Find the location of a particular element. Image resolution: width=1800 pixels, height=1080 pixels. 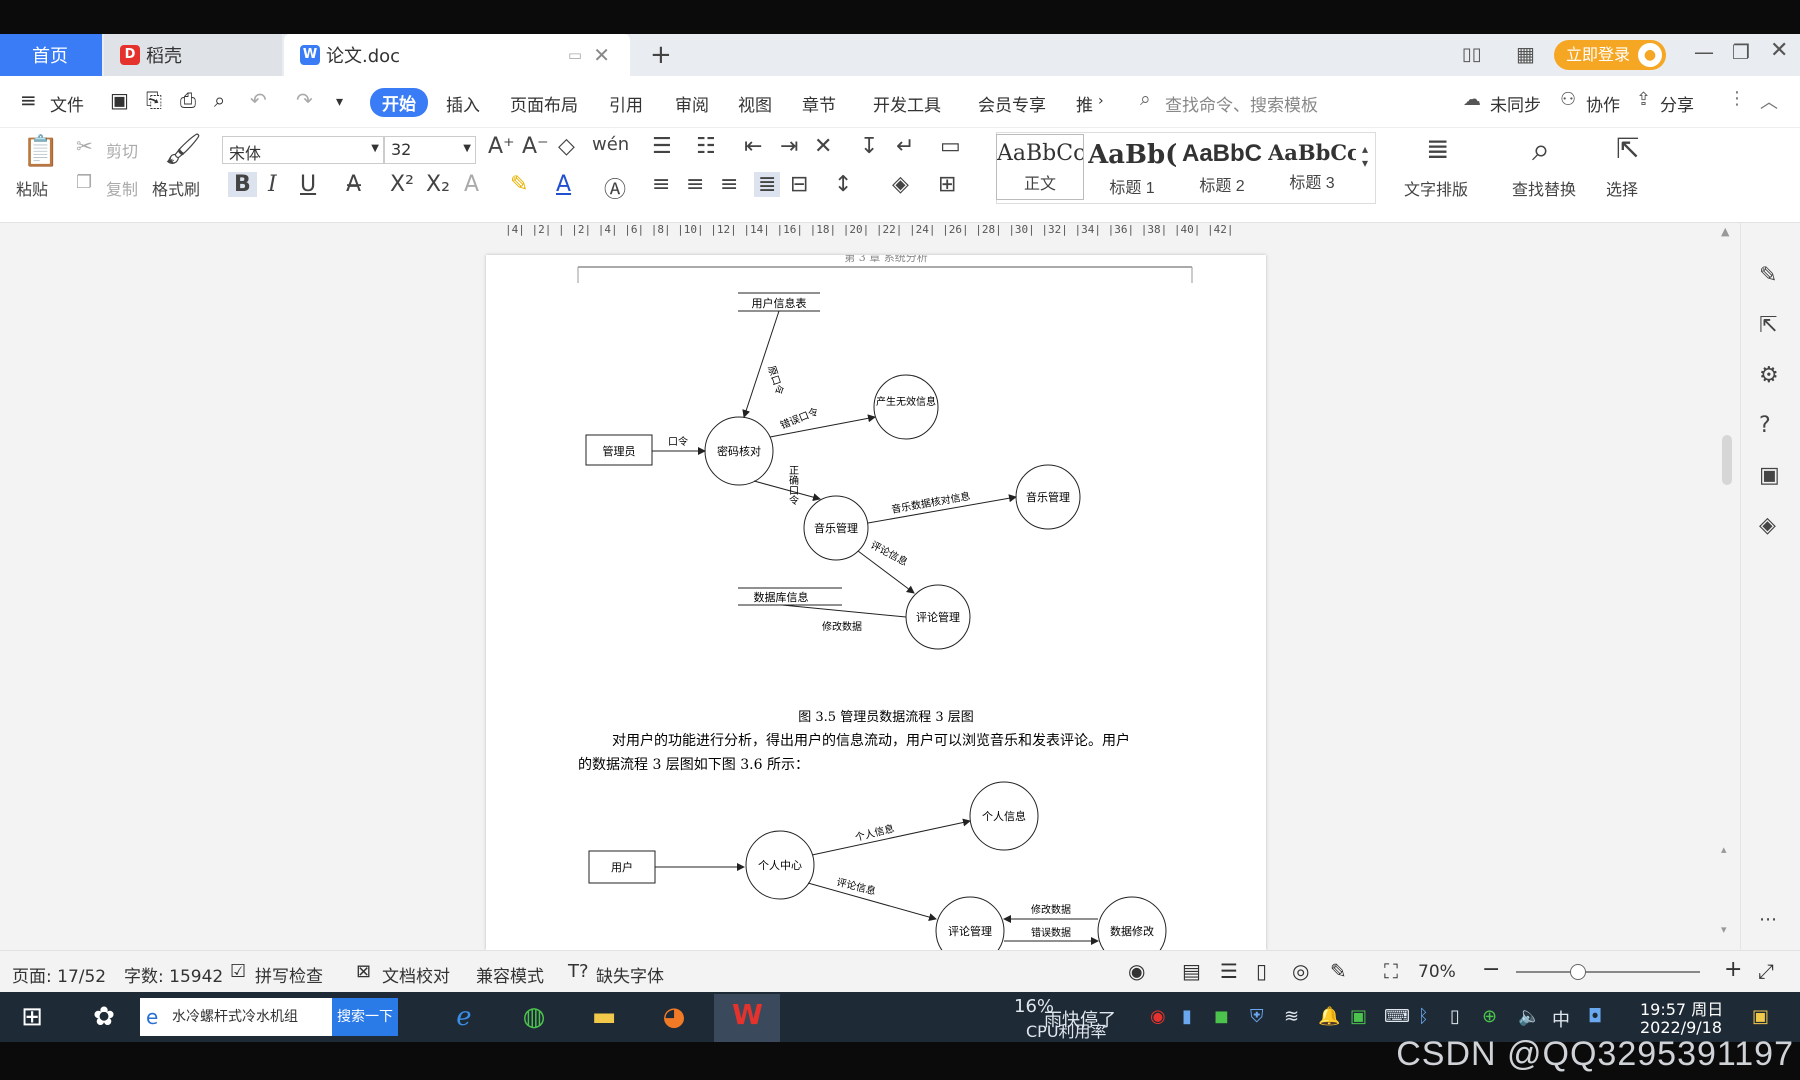

menu-member: 会员专享 is located at coordinates (1012, 103).